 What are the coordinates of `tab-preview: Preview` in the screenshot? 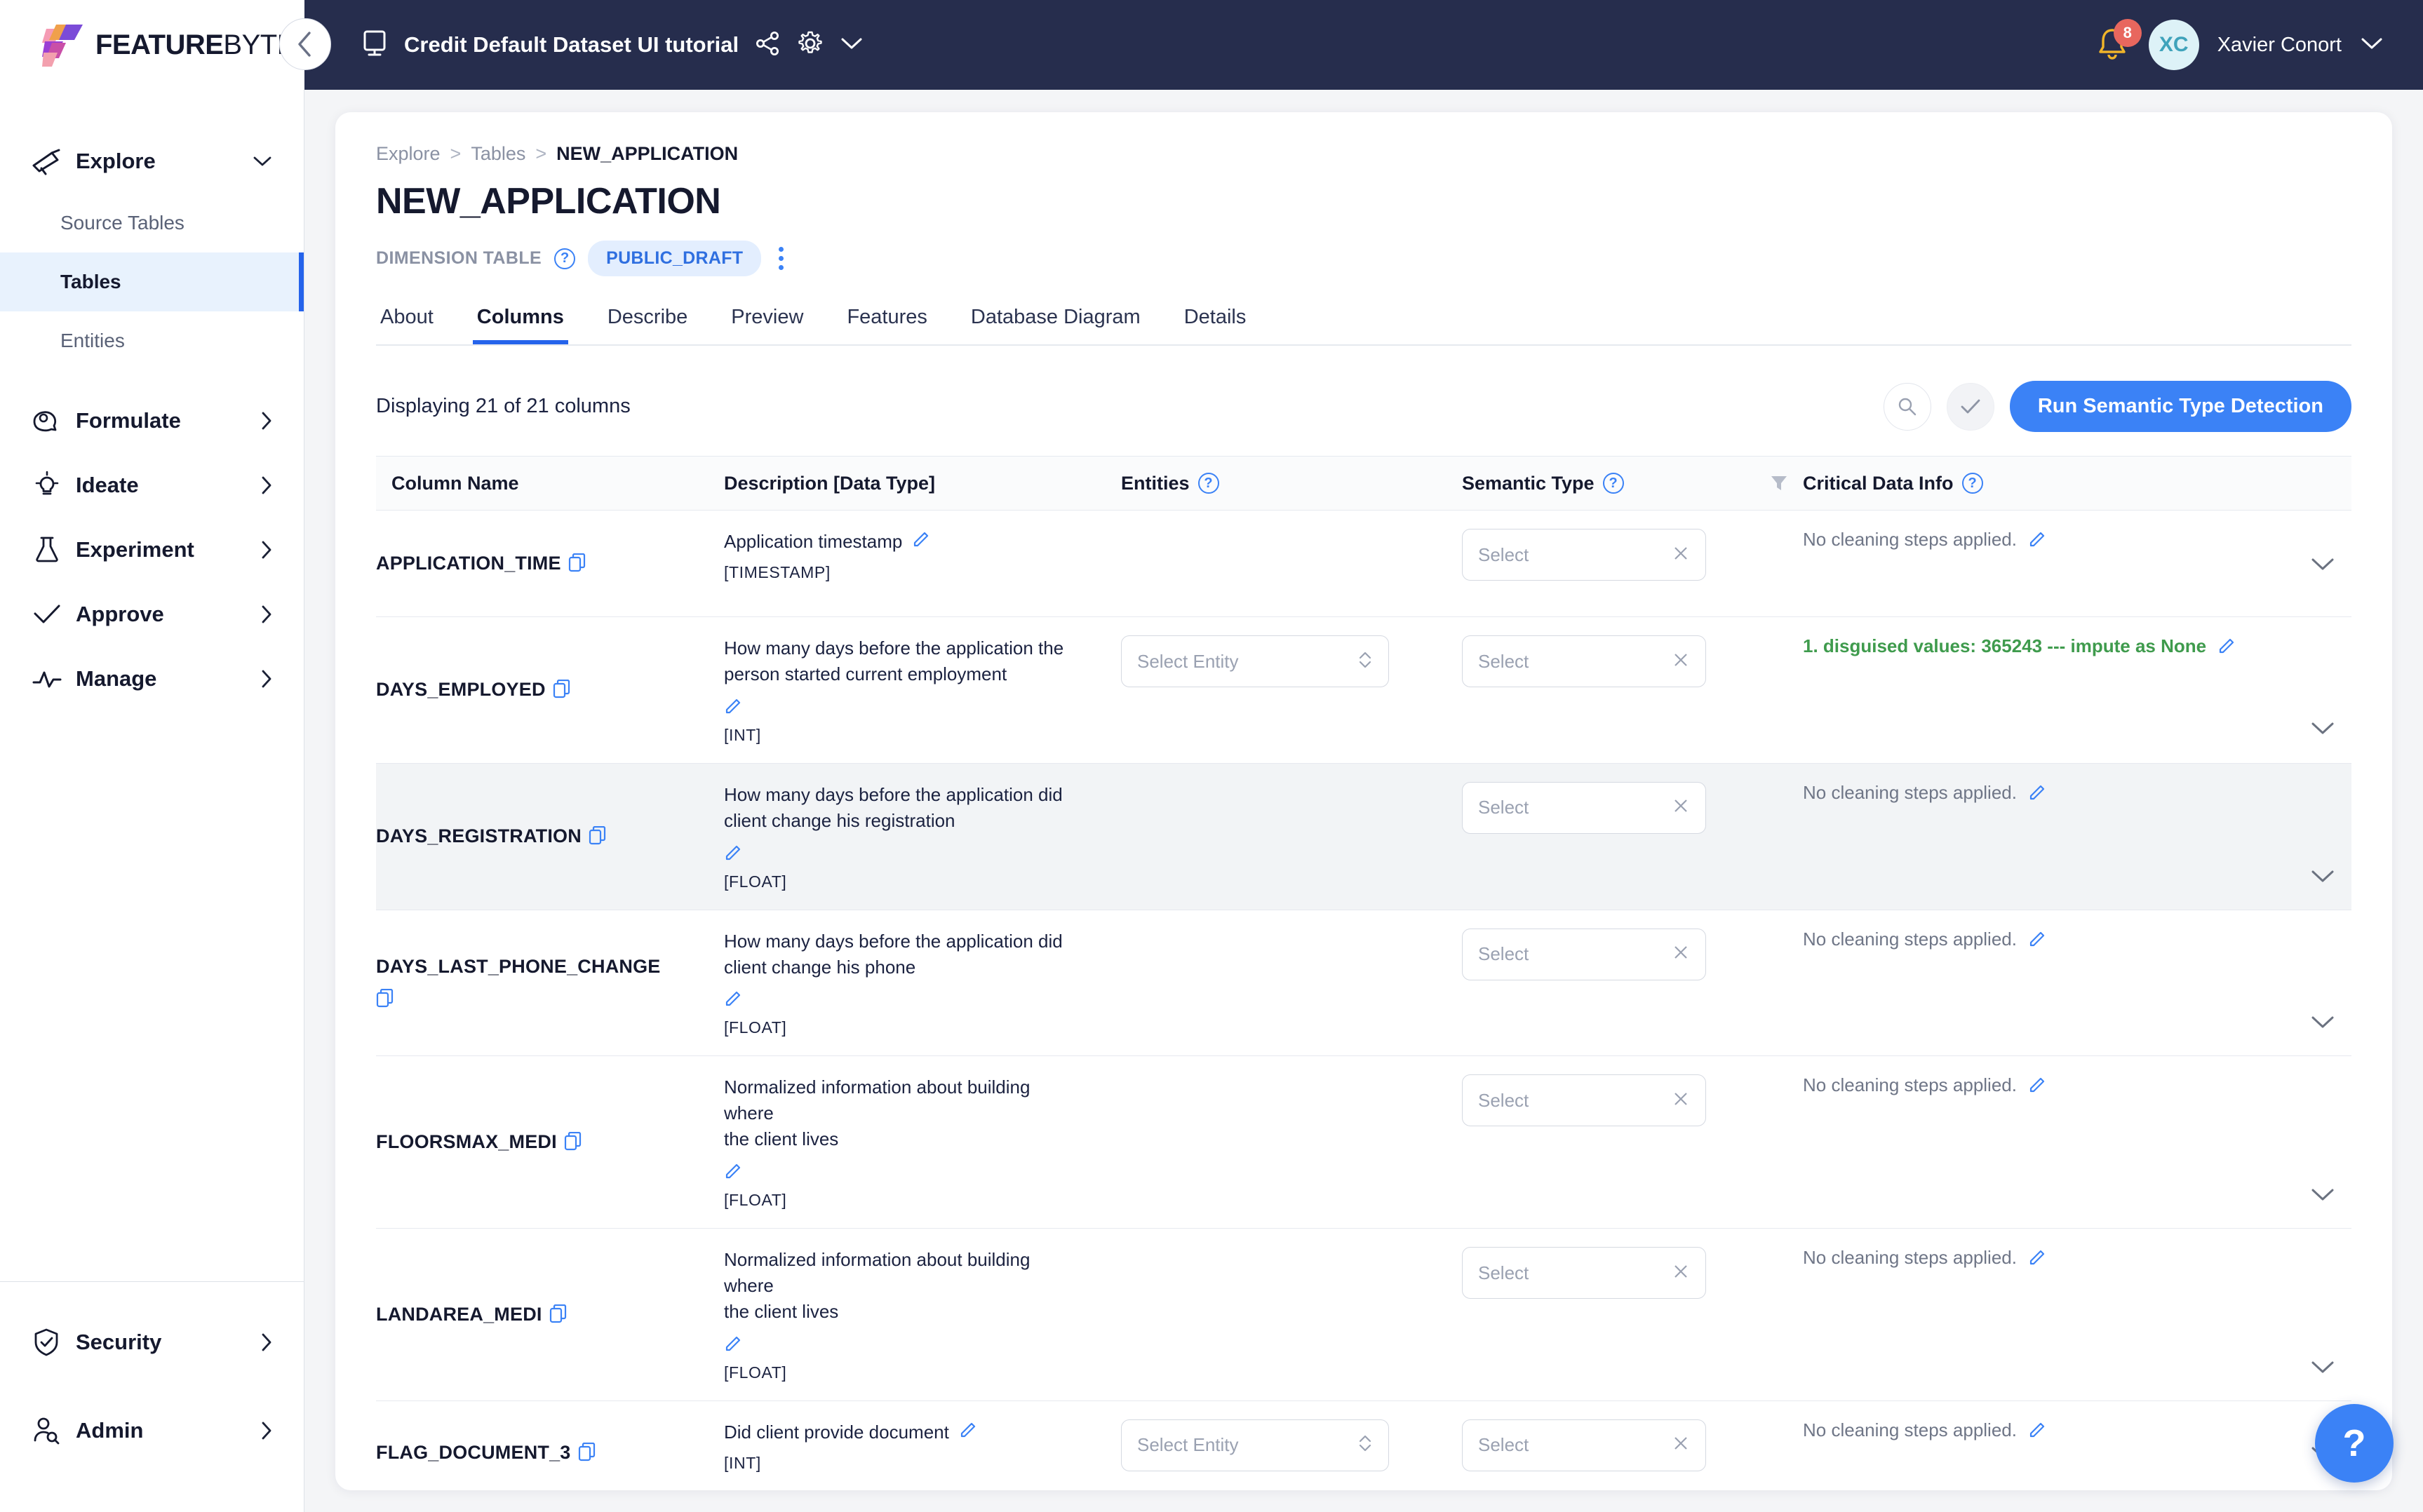 It's located at (767, 325).